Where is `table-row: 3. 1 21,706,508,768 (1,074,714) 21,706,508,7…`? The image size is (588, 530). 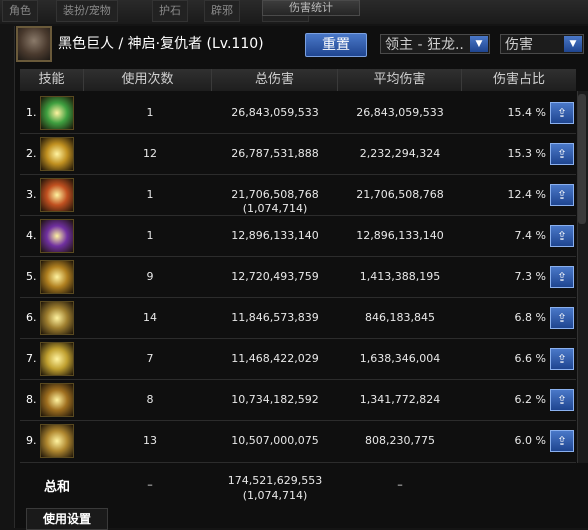
table-row: 3. 1 21,706,508,768 (1,074,714) 21,706,508,7… is located at coordinates (298, 196).